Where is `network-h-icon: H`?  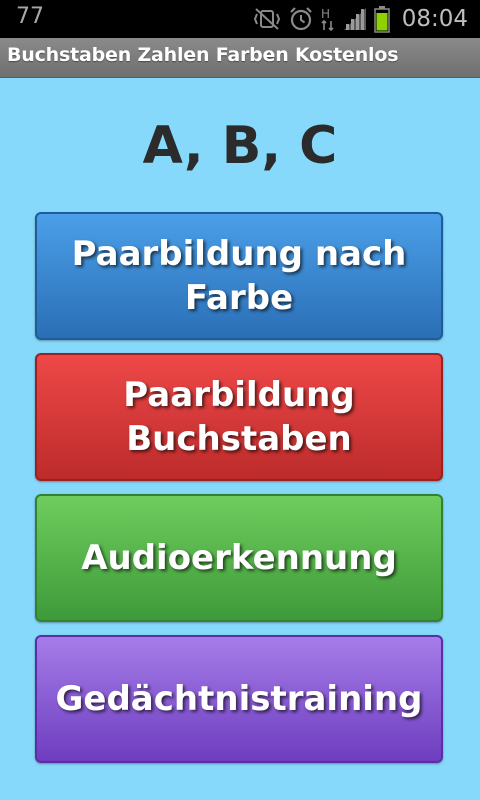
network-h-icon: H is located at coordinates (328, 19).